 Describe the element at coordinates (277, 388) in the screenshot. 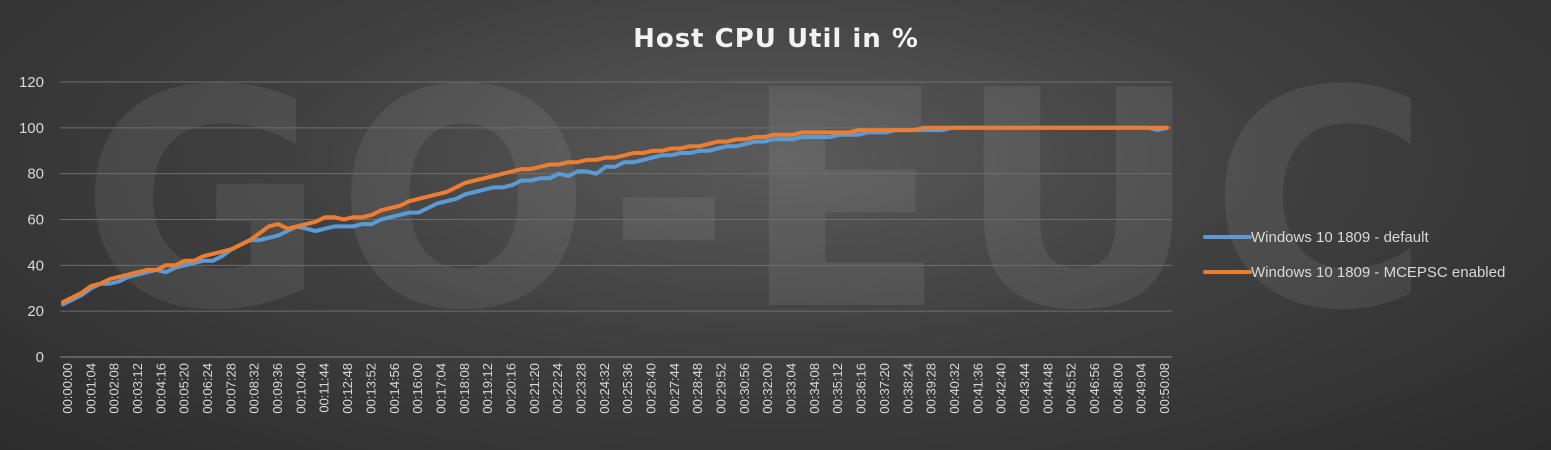

I see `x-tick-label: 00:09:36` at that location.